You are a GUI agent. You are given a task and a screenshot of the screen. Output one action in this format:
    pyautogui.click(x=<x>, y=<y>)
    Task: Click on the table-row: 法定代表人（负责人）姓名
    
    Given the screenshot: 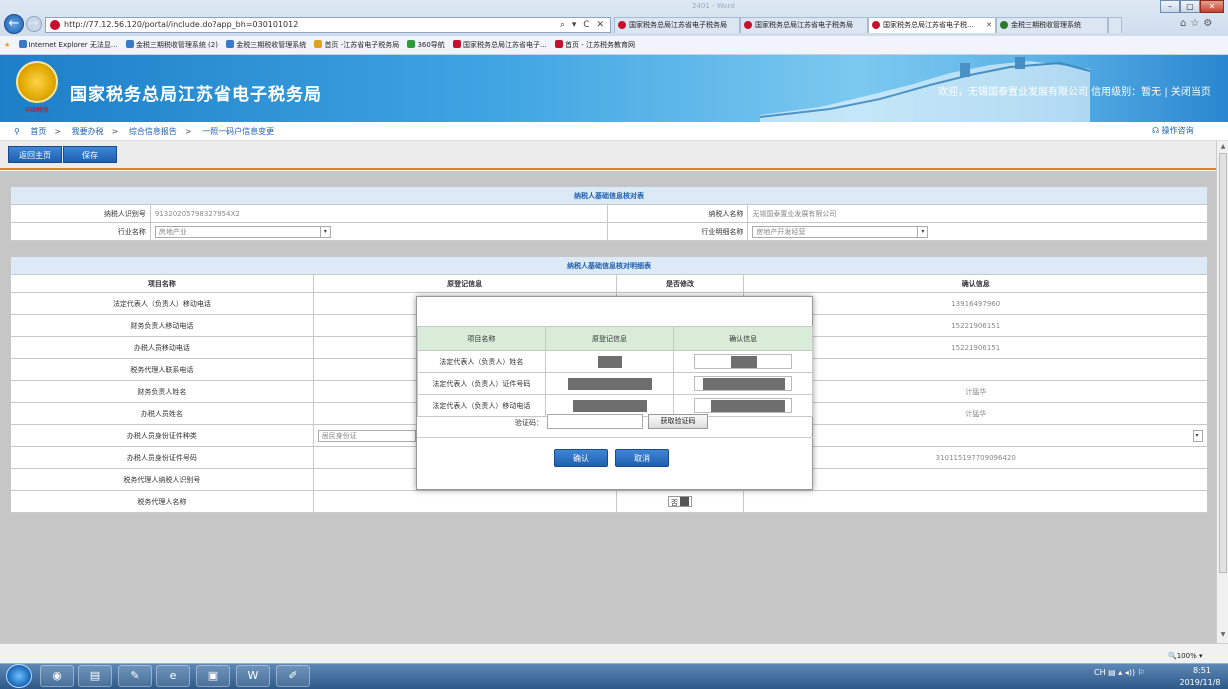 What is the action you would take?
    pyautogui.click(x=615, y=361)
    